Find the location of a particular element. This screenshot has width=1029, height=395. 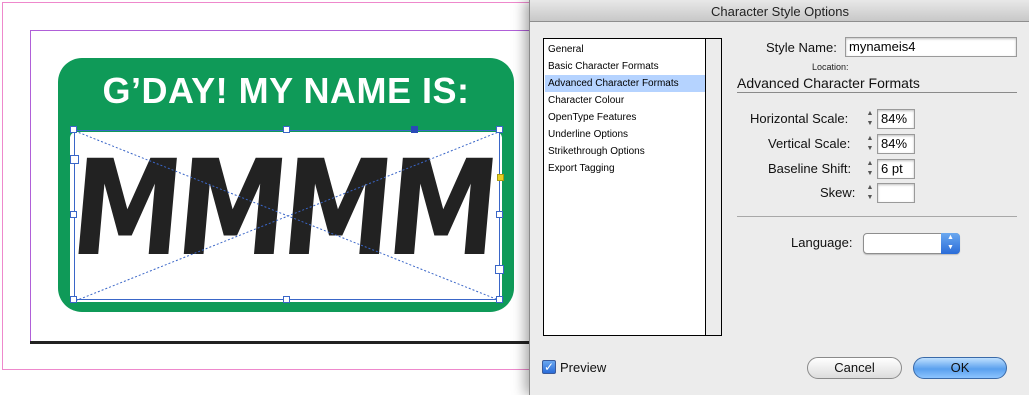

horizontal-scale-field: 84% is located at coordinates (896, 119).